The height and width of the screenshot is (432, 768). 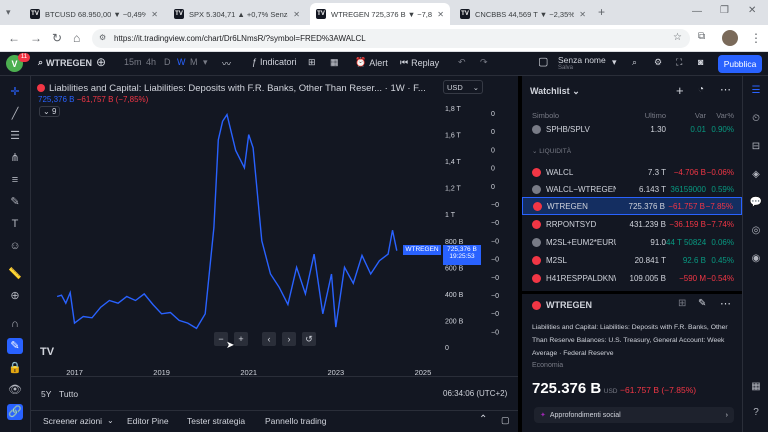 I want to click on section-header-liquidita: ⌄ LIQUIDITÀ, so click(x=551, y=151).